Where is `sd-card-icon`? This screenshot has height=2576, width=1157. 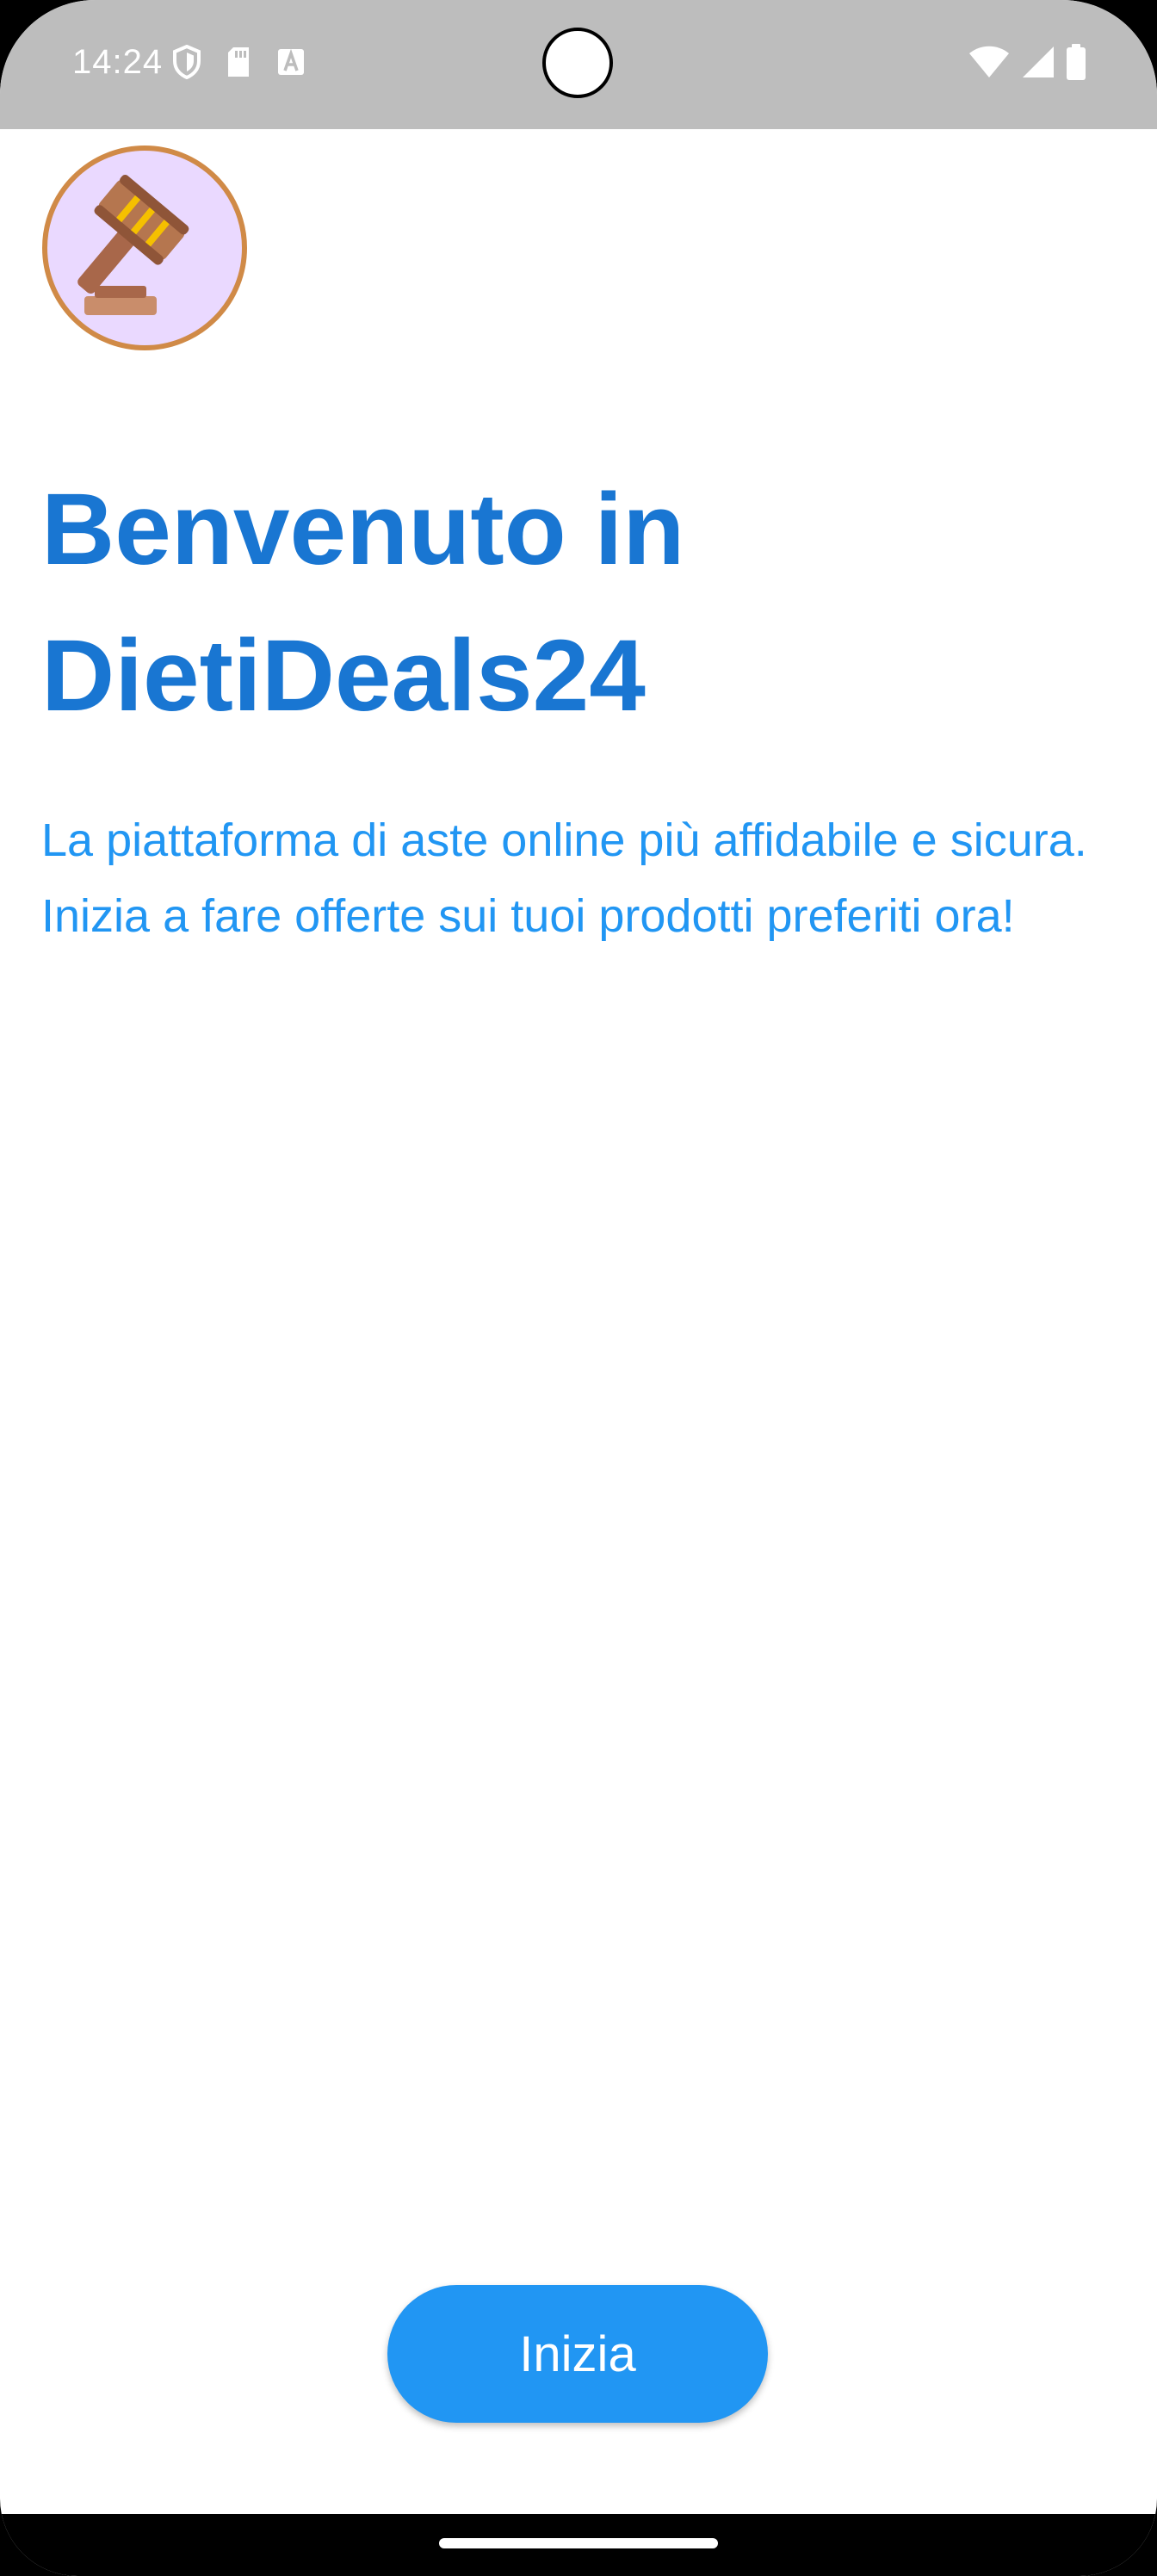 sd-card-icon is located at coordinates (239, 62).